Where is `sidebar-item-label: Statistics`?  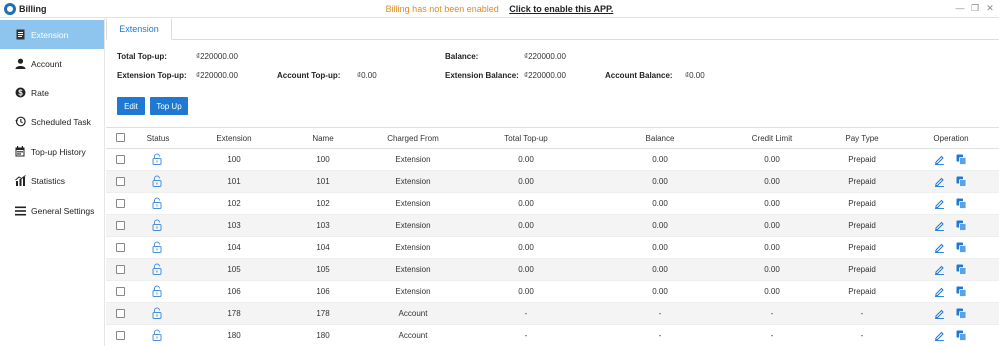 sidebar-item-label: Statistics is located at coordinates (48, 180).